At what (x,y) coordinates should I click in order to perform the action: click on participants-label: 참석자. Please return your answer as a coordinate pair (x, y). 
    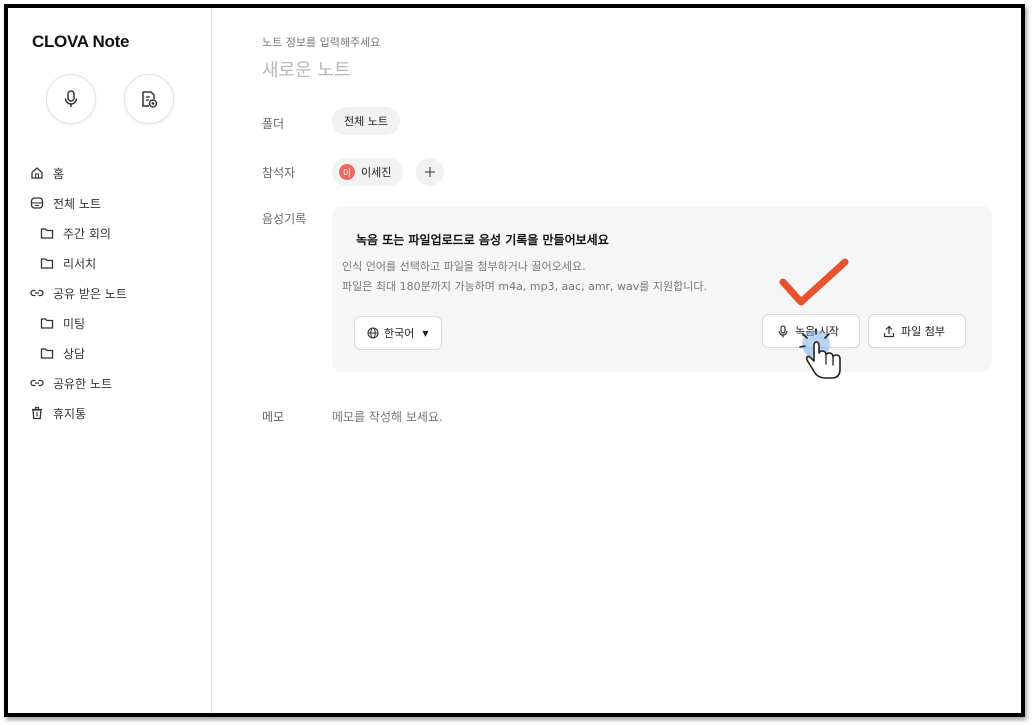
    Looking at the image, I should click on (279, 173).